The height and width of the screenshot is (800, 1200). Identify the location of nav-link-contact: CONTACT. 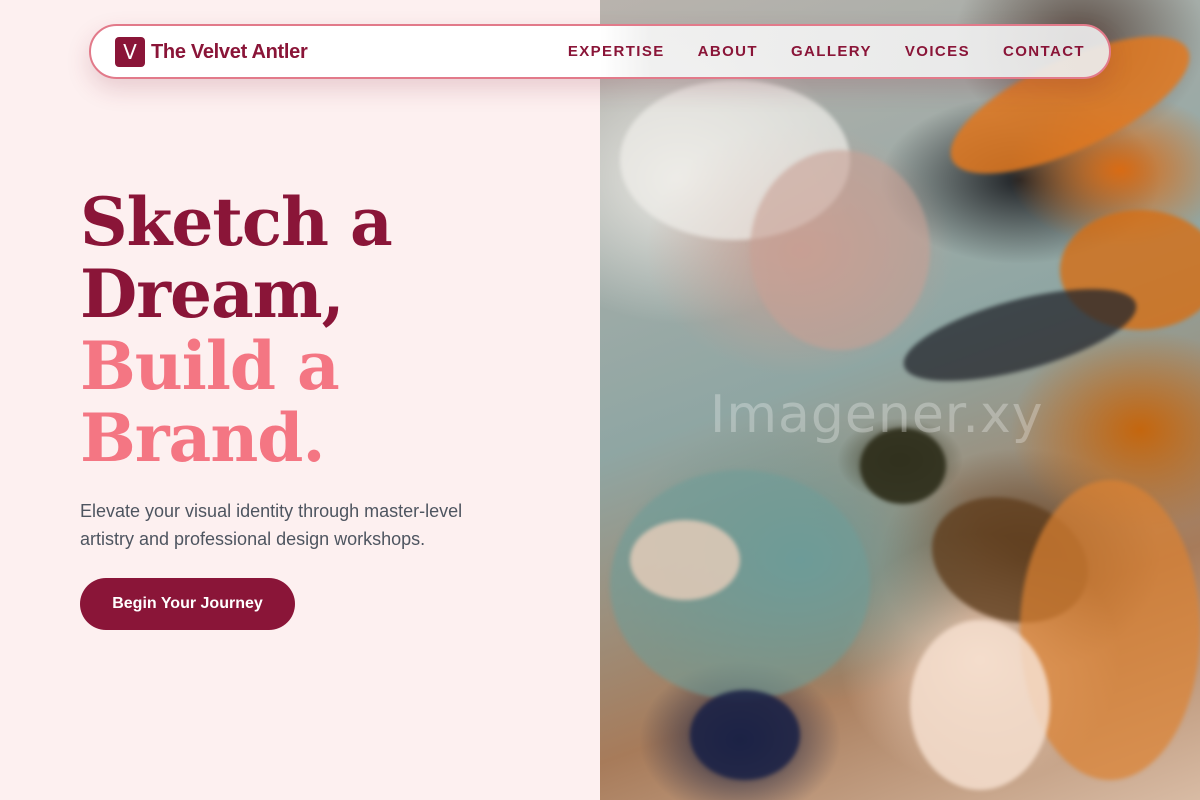
(1044, 51).